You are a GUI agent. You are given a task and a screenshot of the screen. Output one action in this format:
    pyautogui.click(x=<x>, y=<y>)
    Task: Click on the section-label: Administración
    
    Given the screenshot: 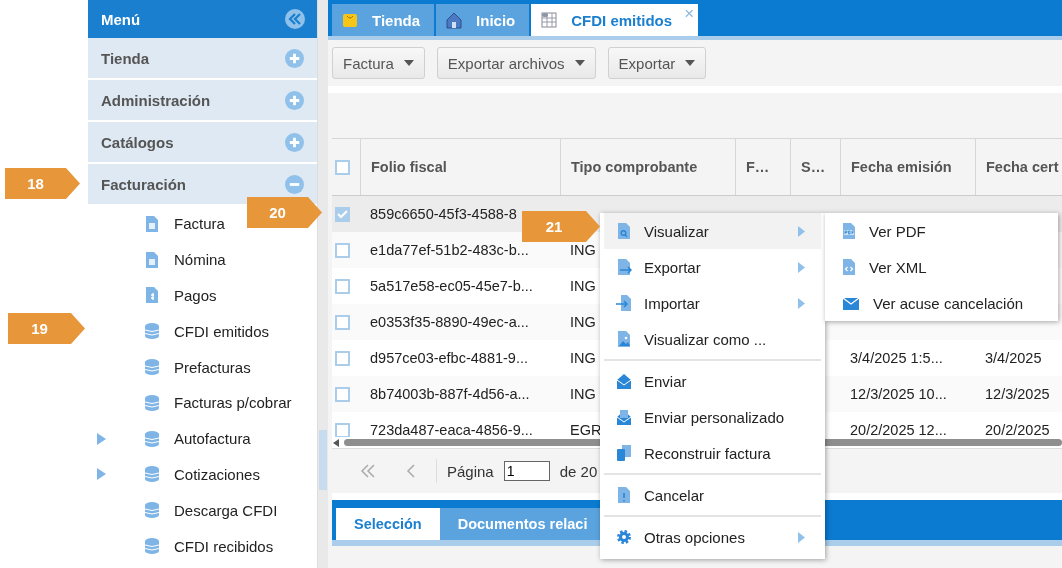 What is the action you would take?
    pyautogui.click(x=156, y=100)
    